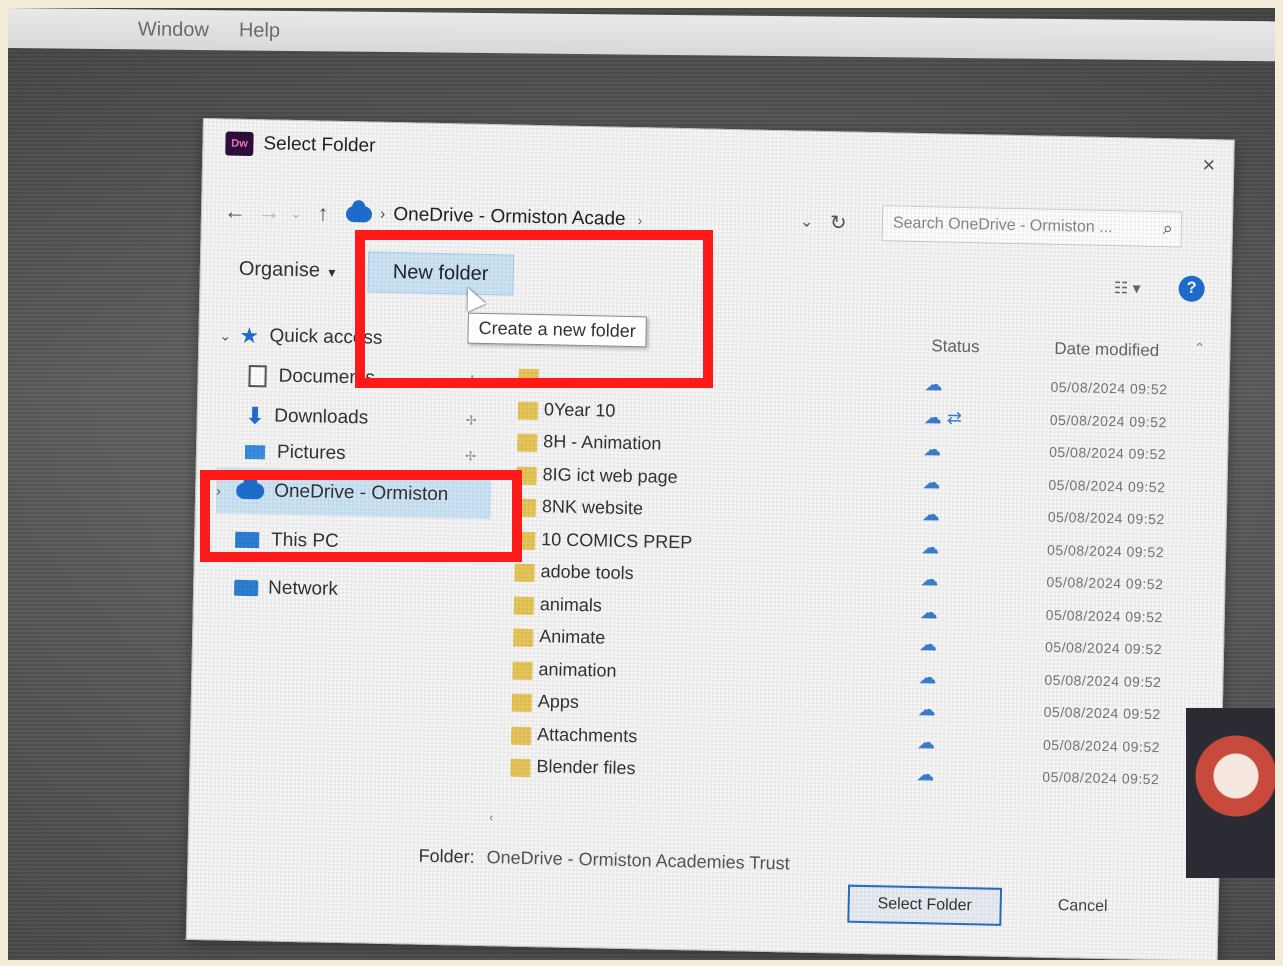 The height and width of the screenshot is (966, 1283). What do you see at coordinates (1106, 350) in the screenshot?
I see `column-date-modified: Date modified` at bounding box center [1106, 350].